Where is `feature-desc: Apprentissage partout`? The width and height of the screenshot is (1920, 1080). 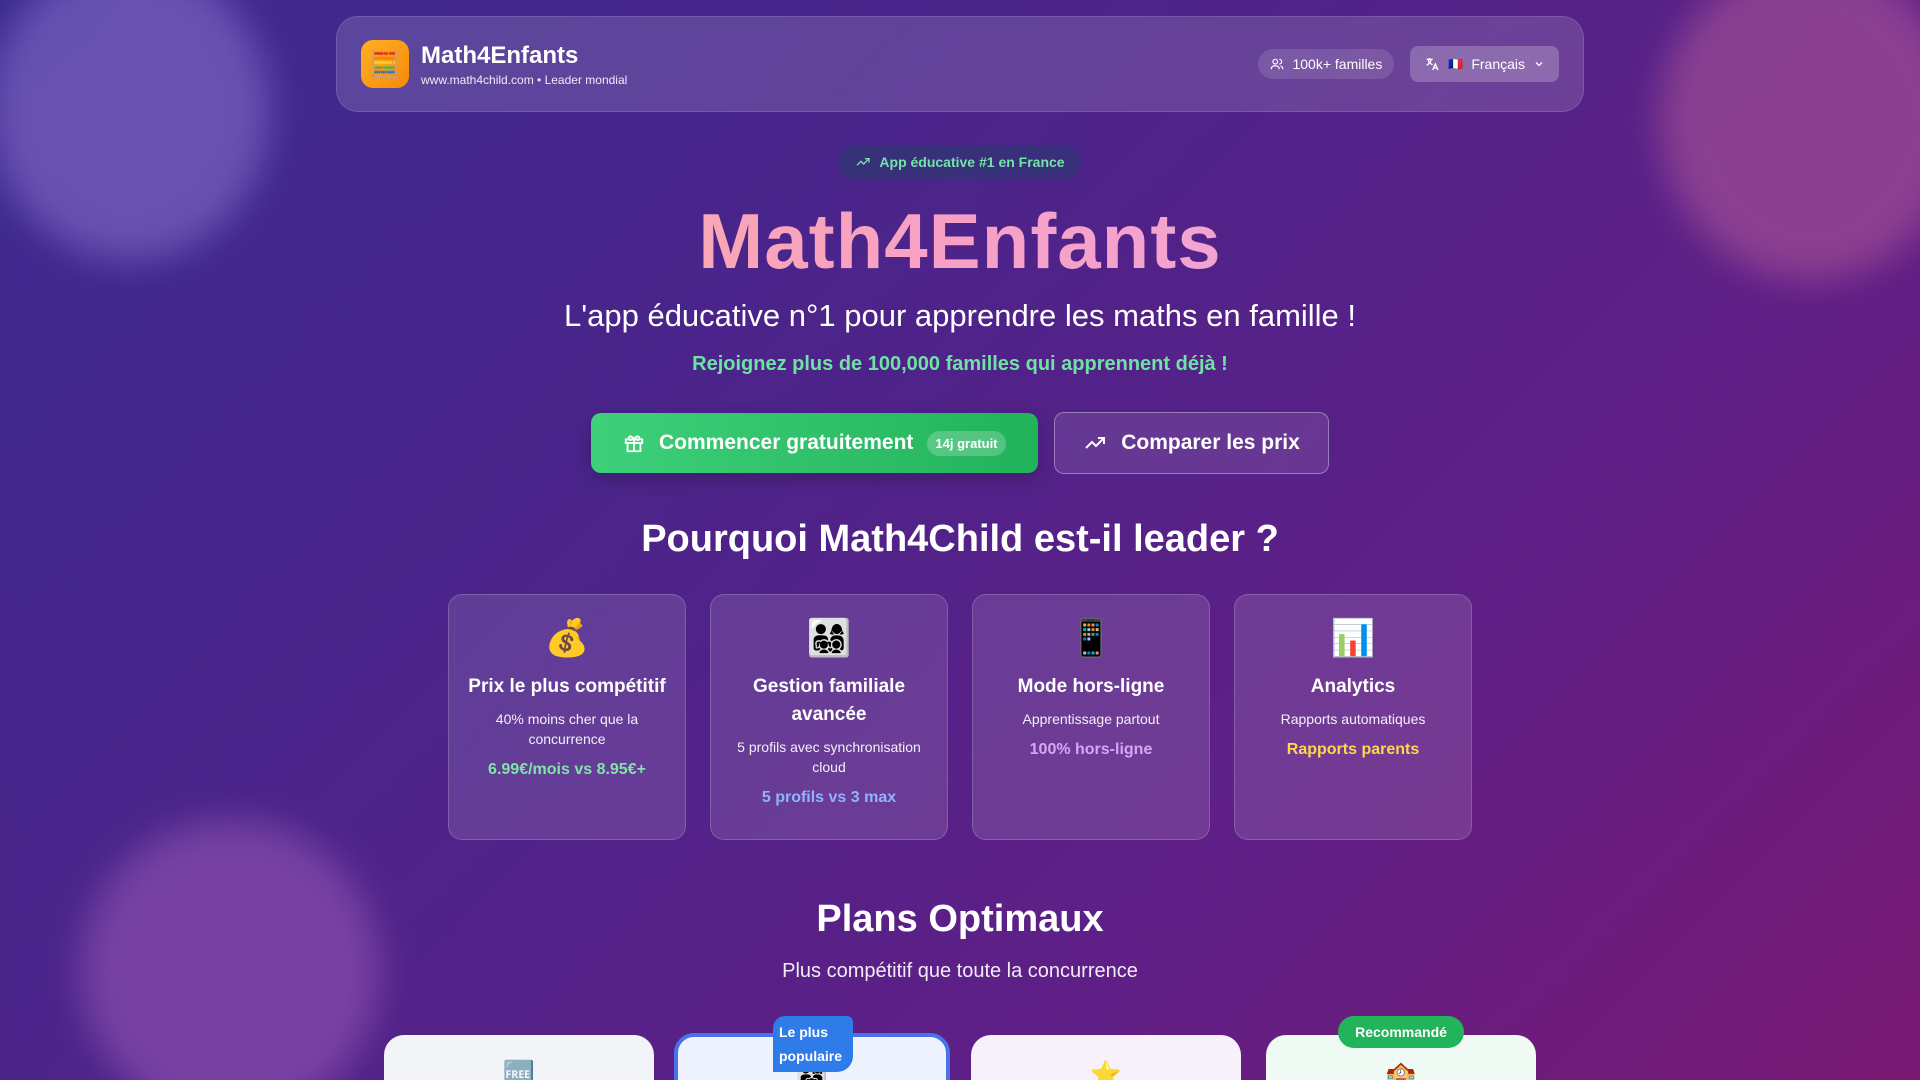 feature-desc: Apprentissage partout is located at coordinates (1091, 719).